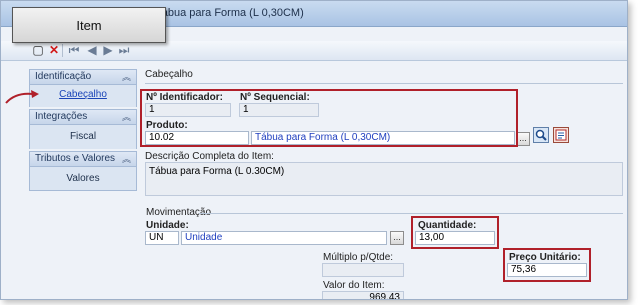 The height and width of the screenshot is (305, 640). What do you see at coordinates (108, 50) in the screenshot?
I see `next-record-icon: ▶` at bounding box center [108, 50].